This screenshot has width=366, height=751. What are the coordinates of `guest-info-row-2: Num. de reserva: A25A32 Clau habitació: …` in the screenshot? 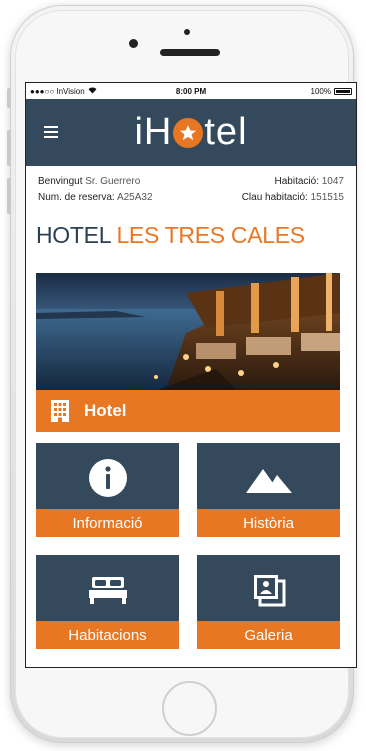 It's located at (191, 198).